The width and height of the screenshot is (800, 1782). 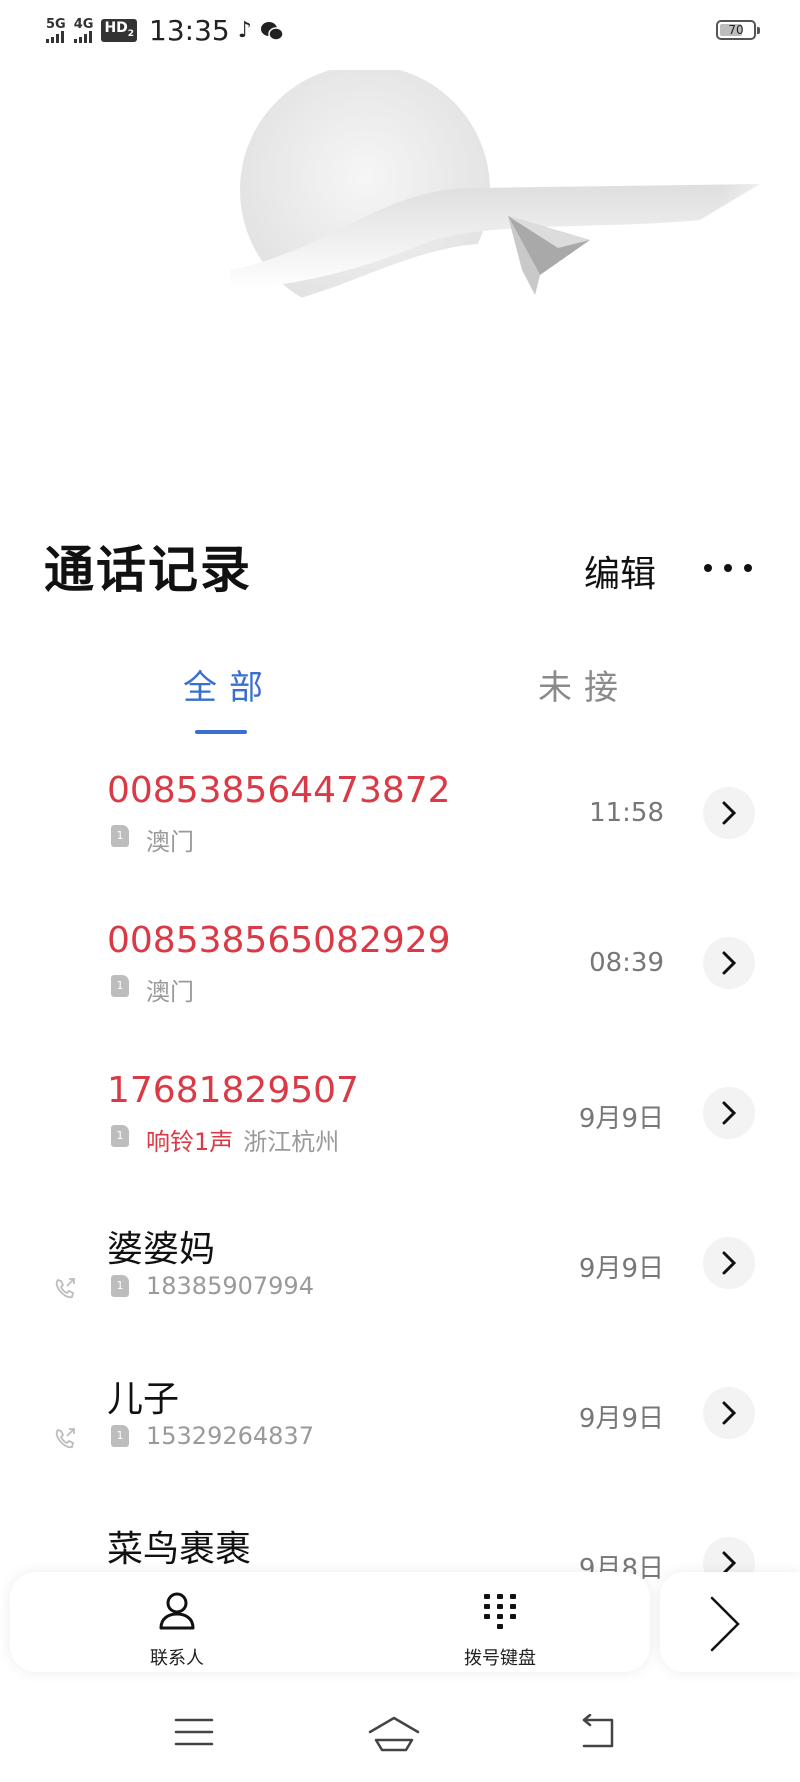 What do you see at coordinates (330, 1622) in the screenshot?
I see `bottom-dock: 联系人 拨号键盘` at bounding box center [330, 1622].